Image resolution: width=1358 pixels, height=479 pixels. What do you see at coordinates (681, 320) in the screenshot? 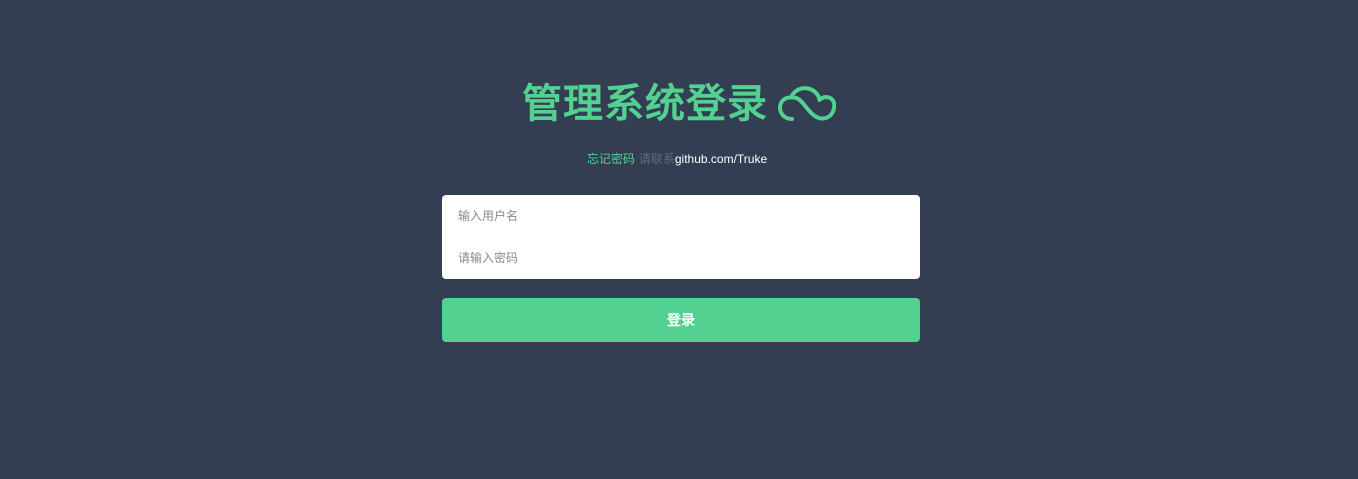
I see `login-button: 登录` at bounding box center [681, 320].